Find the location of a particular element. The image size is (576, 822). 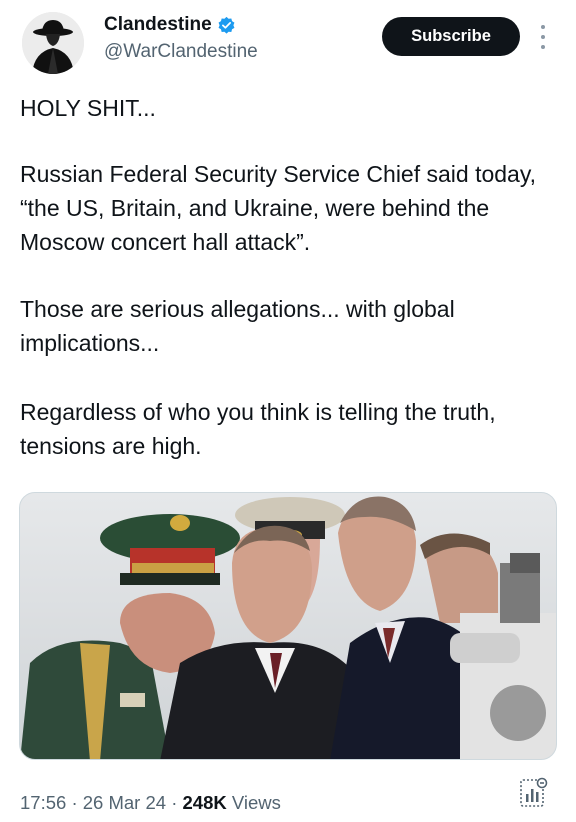

verified-badge-icon is located at coordinates (226, 25).